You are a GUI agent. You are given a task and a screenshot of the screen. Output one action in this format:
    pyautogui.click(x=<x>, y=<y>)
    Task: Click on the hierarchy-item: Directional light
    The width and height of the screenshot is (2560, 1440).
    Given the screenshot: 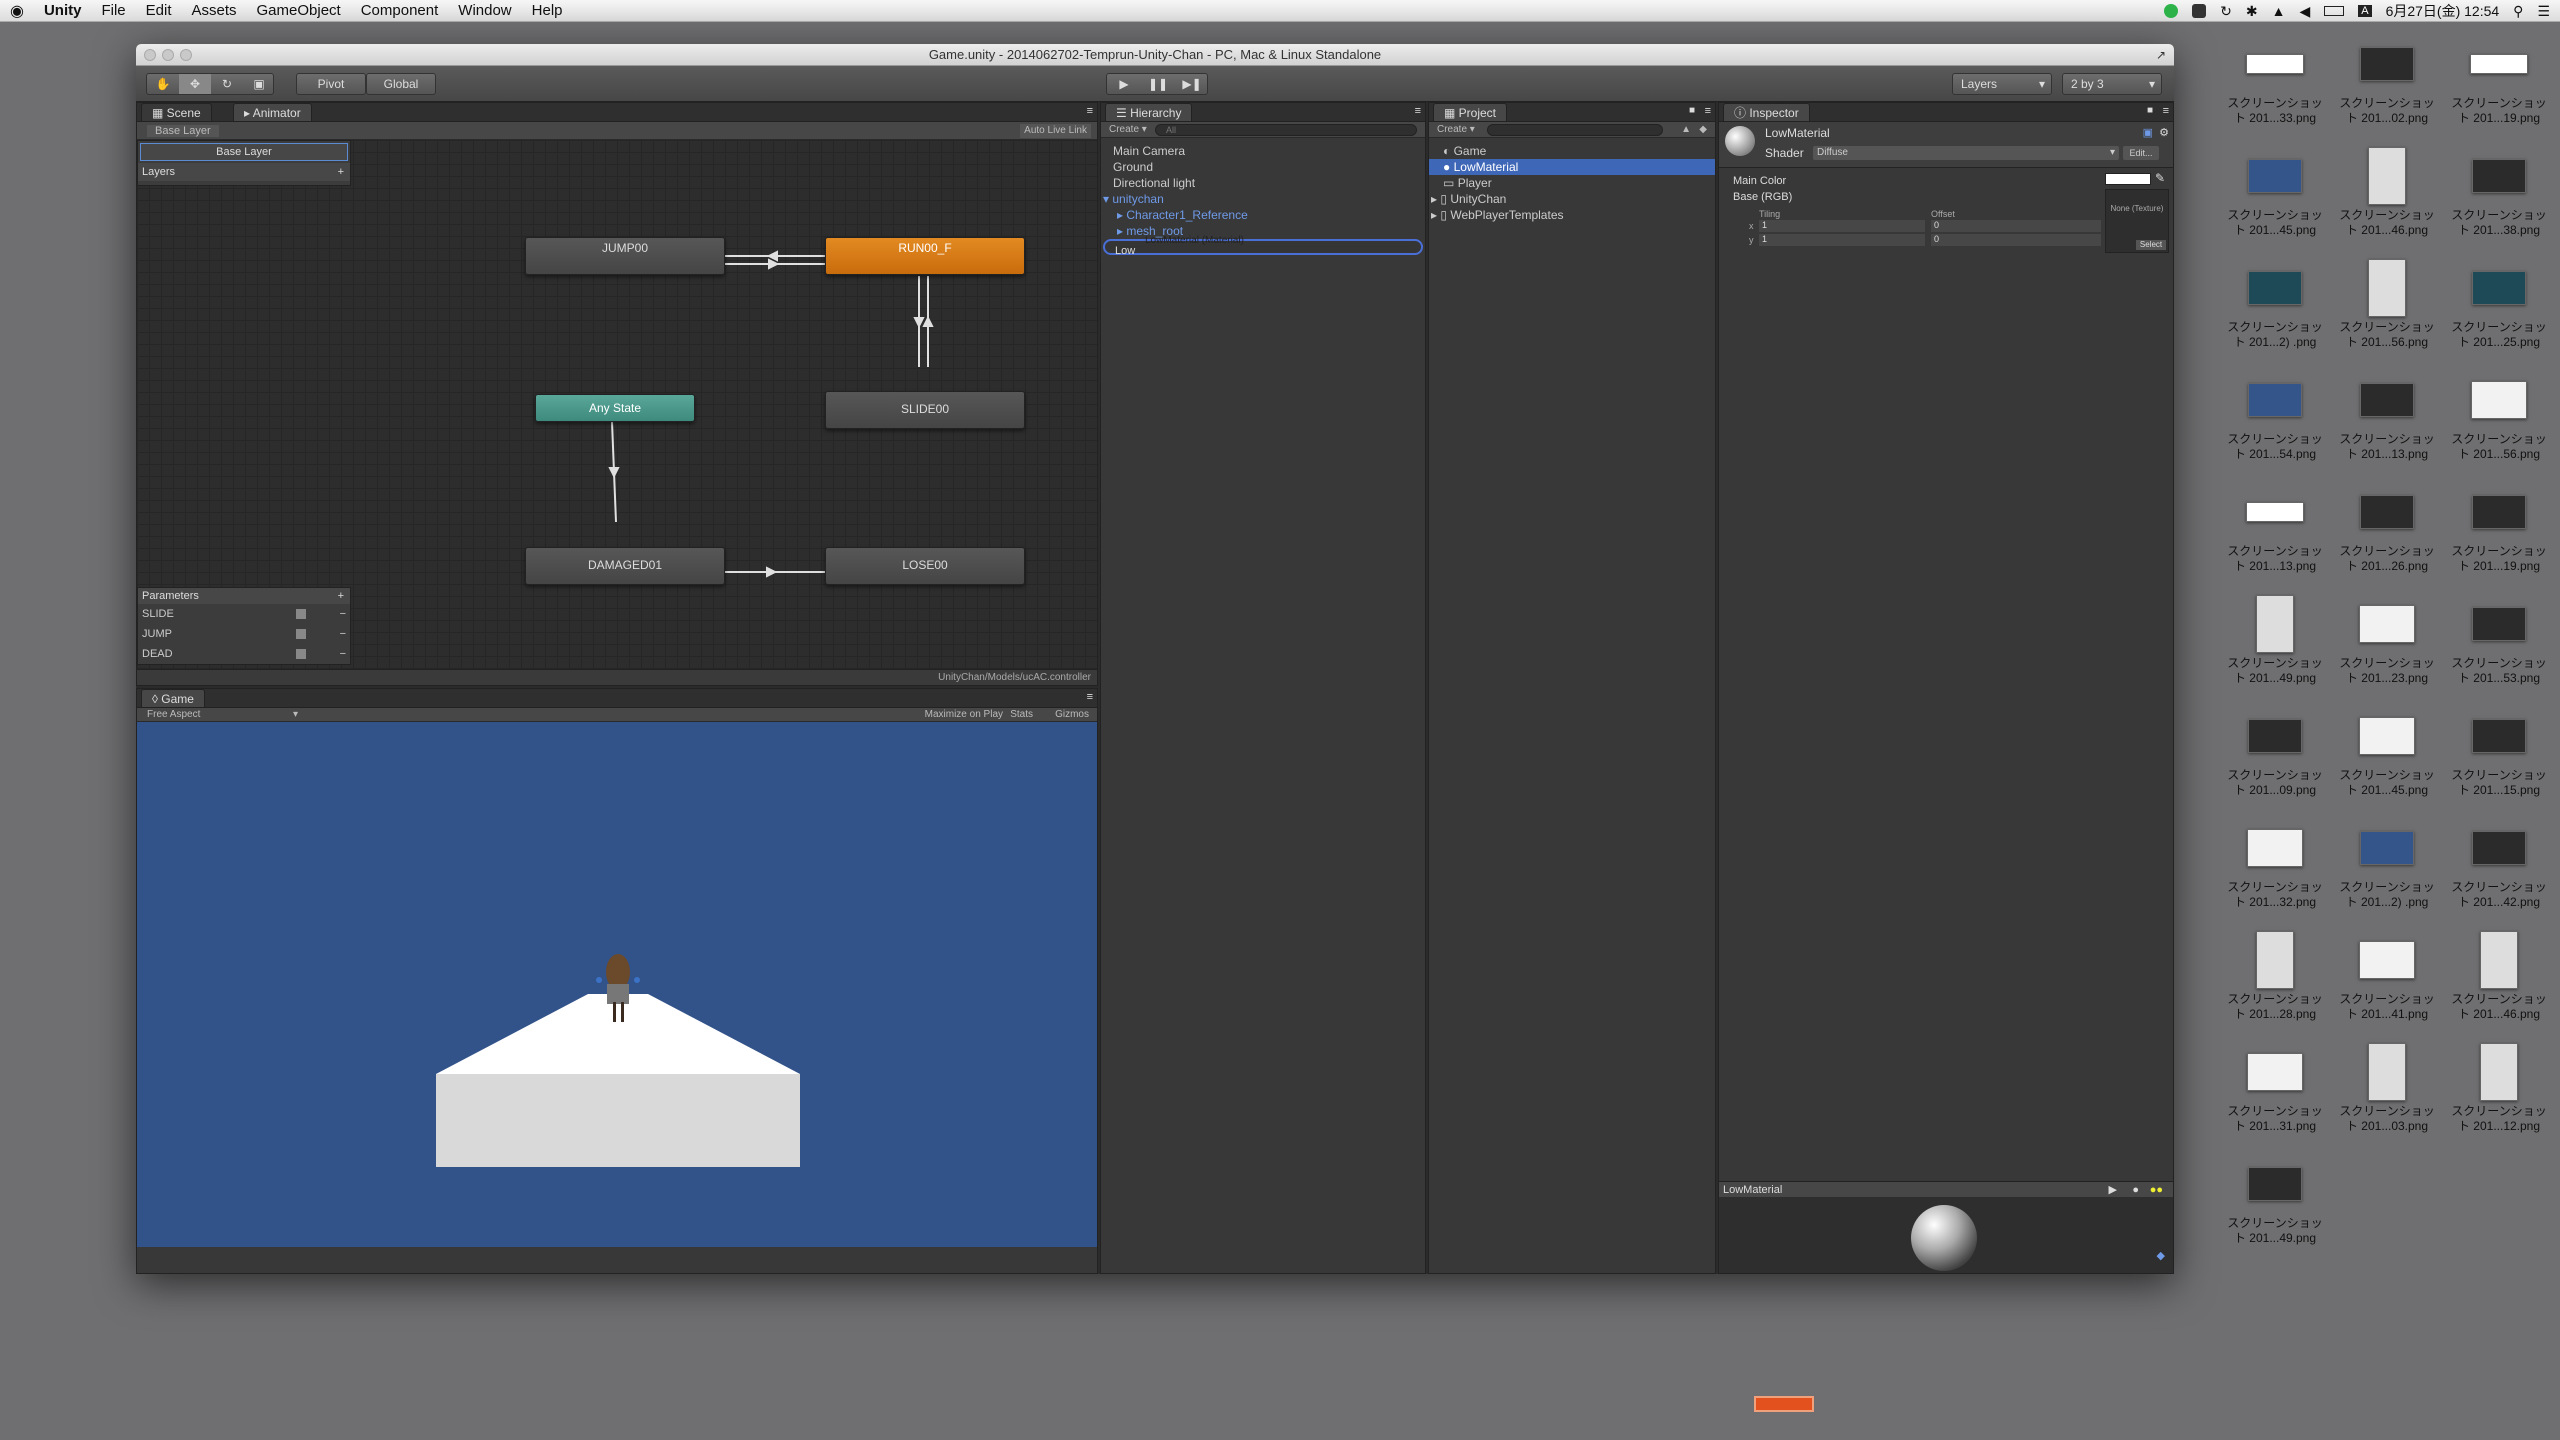 What is the action you would take?
    pyautogui.click(x=1154, y=183)
    